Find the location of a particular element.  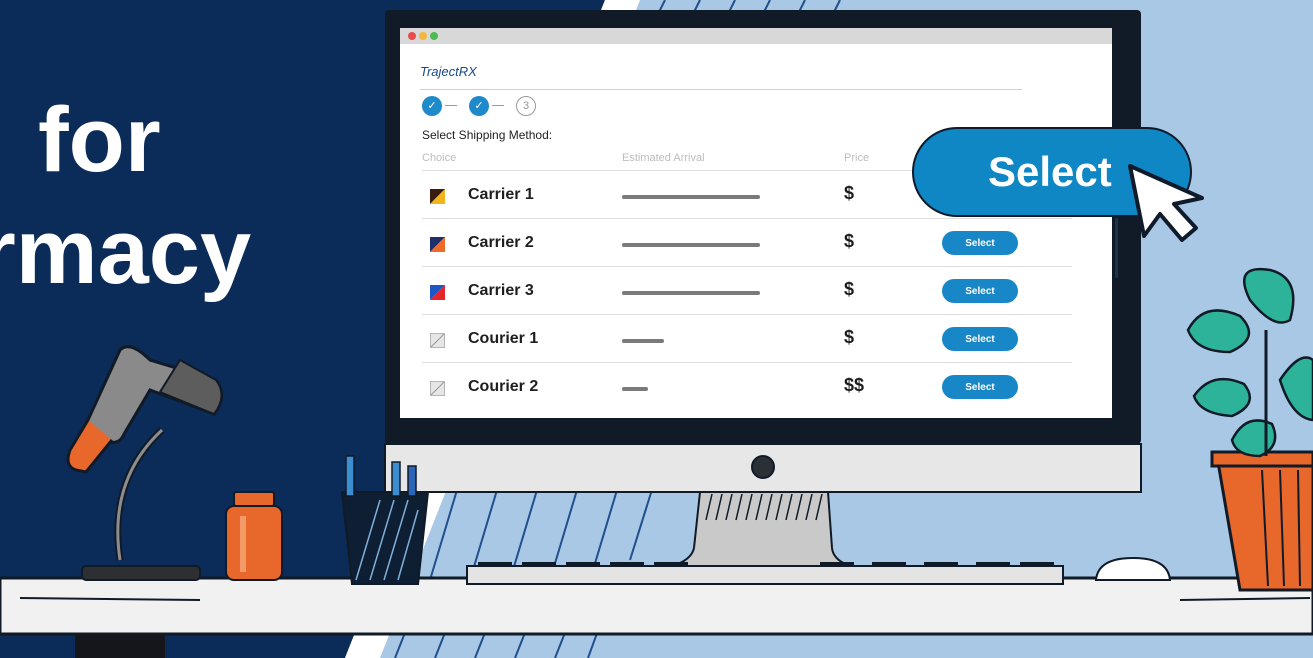

step-3-indicator: 3 is located at coordinates (526, 106).